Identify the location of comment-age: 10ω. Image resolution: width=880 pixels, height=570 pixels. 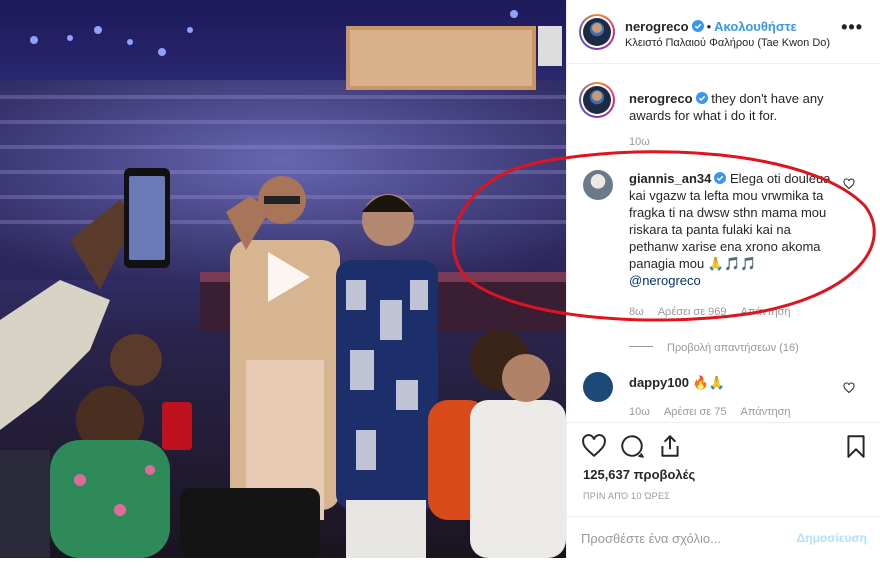
(639, 412).